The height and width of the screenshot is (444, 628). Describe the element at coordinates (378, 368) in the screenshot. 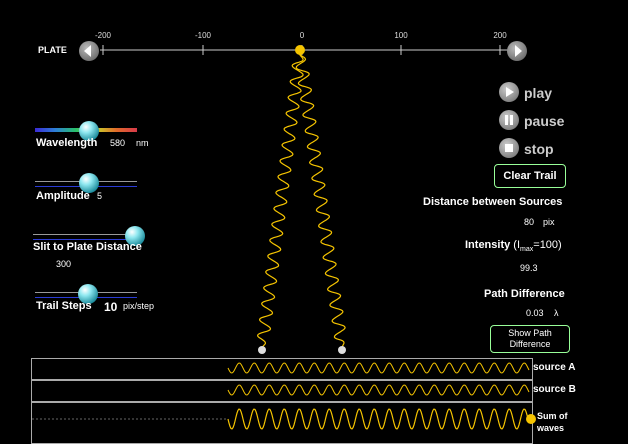

I see `source-a-wave` at that location.